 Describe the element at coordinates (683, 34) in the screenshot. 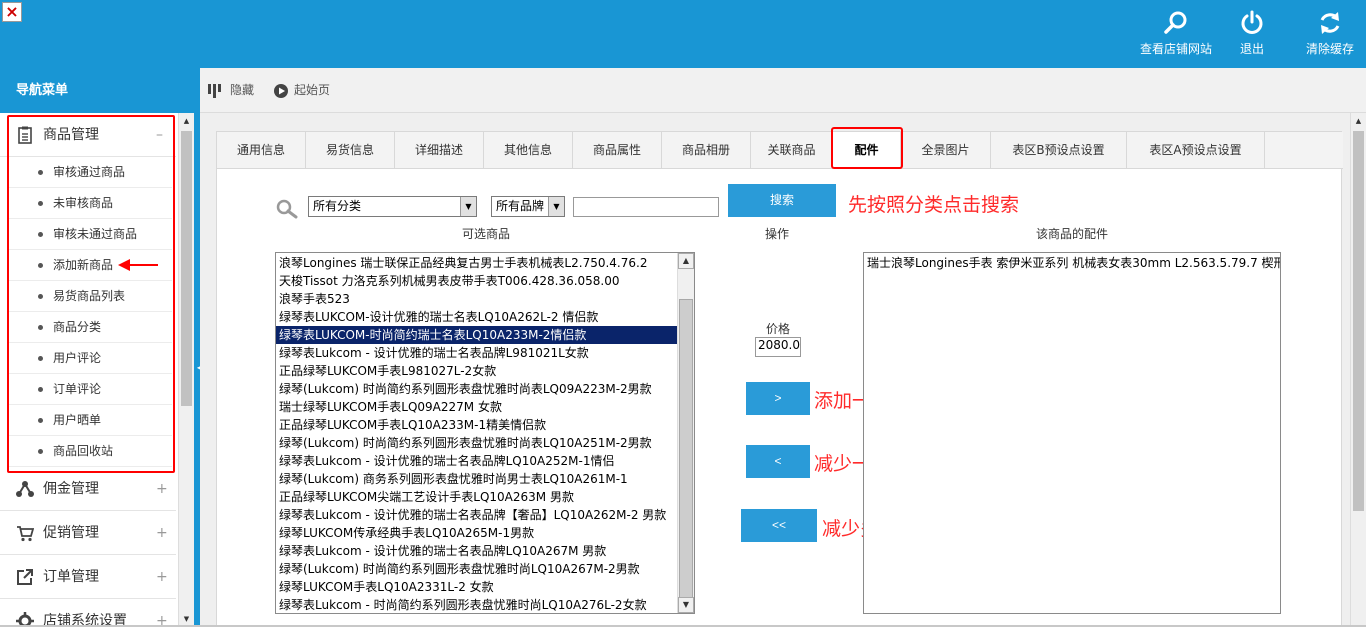

I see `top-bar: × 查看店铺网站 退出 清除缓存` at that location.